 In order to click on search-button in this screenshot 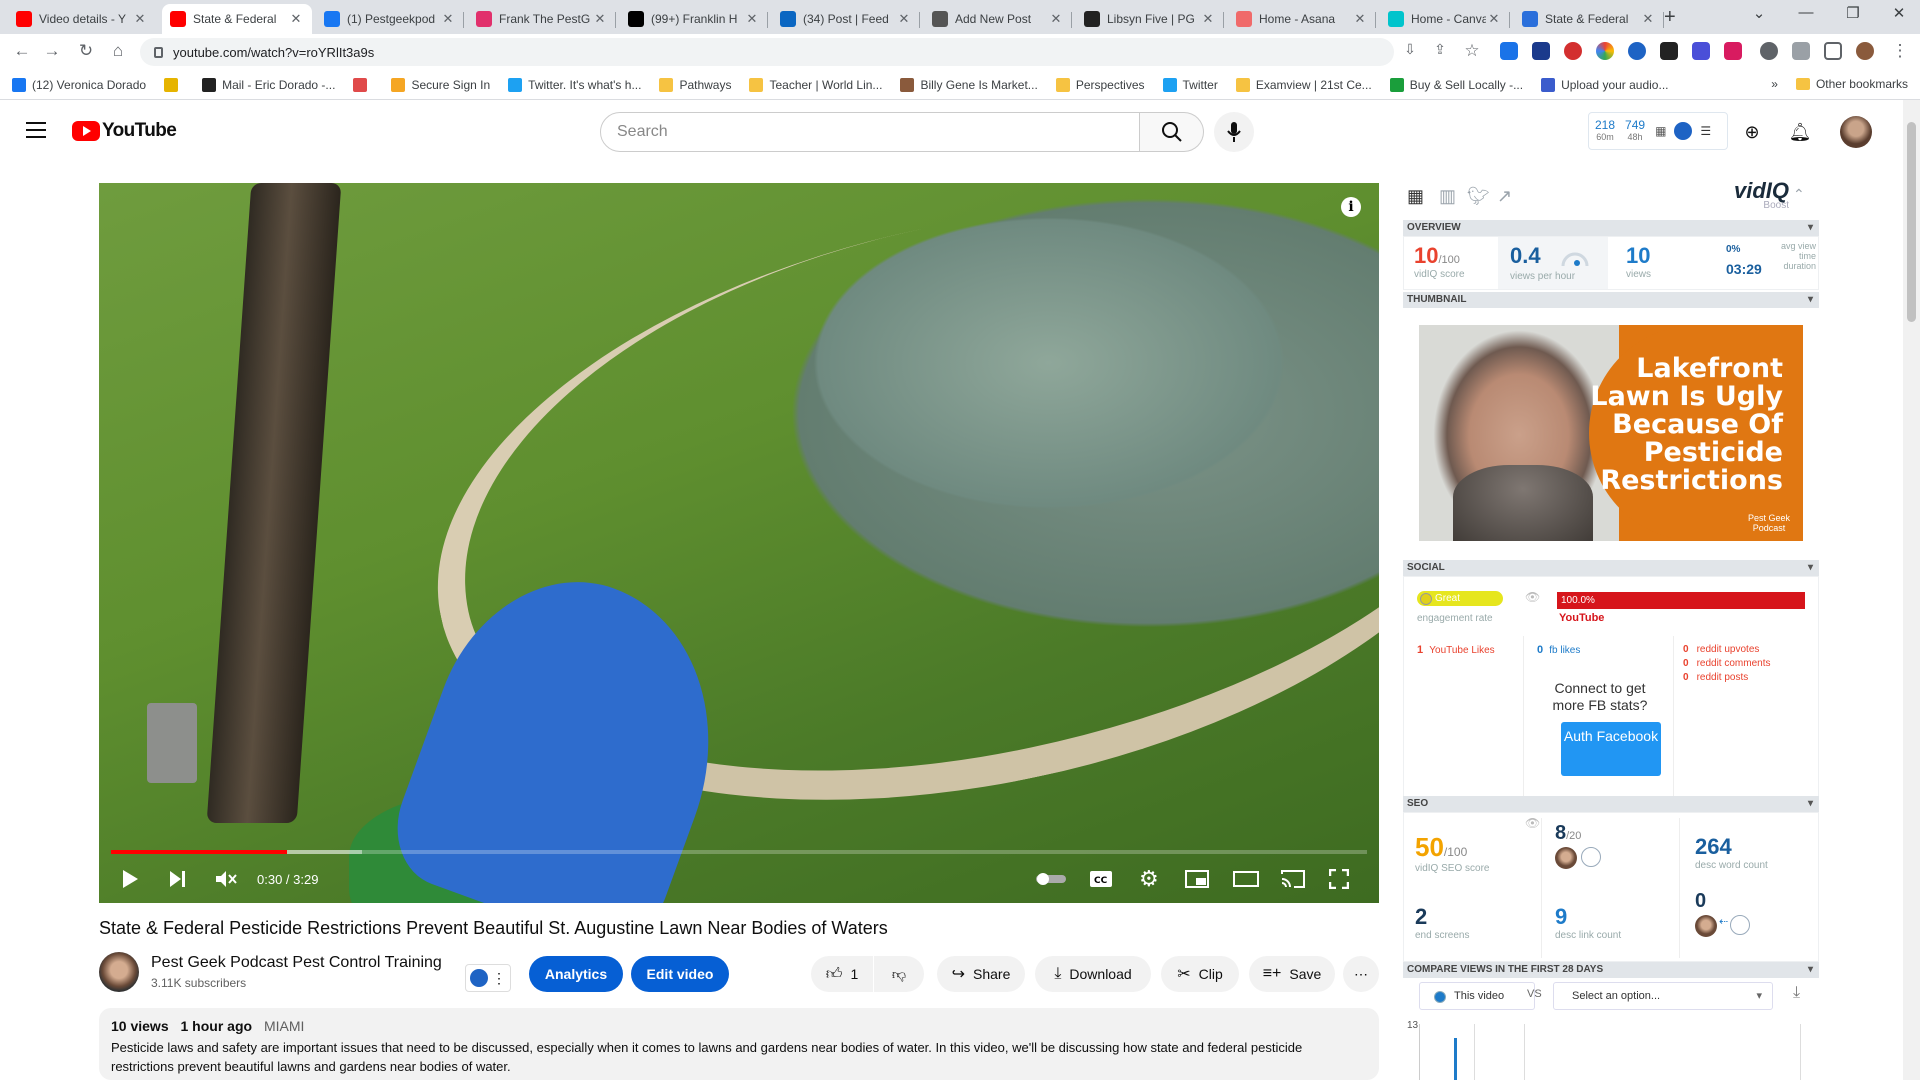, I will do `click(1172, 132)`.